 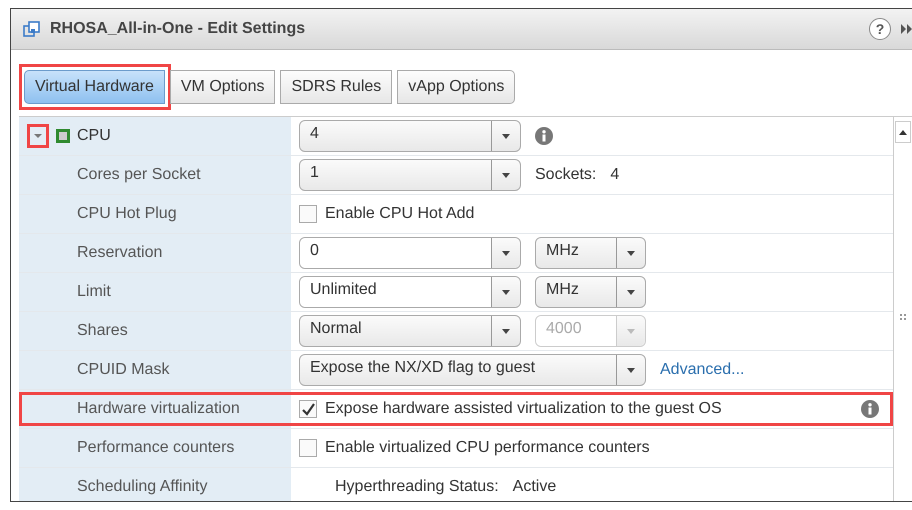 I want to click on combo-box: Unlimited, so click(x=410, y=292).